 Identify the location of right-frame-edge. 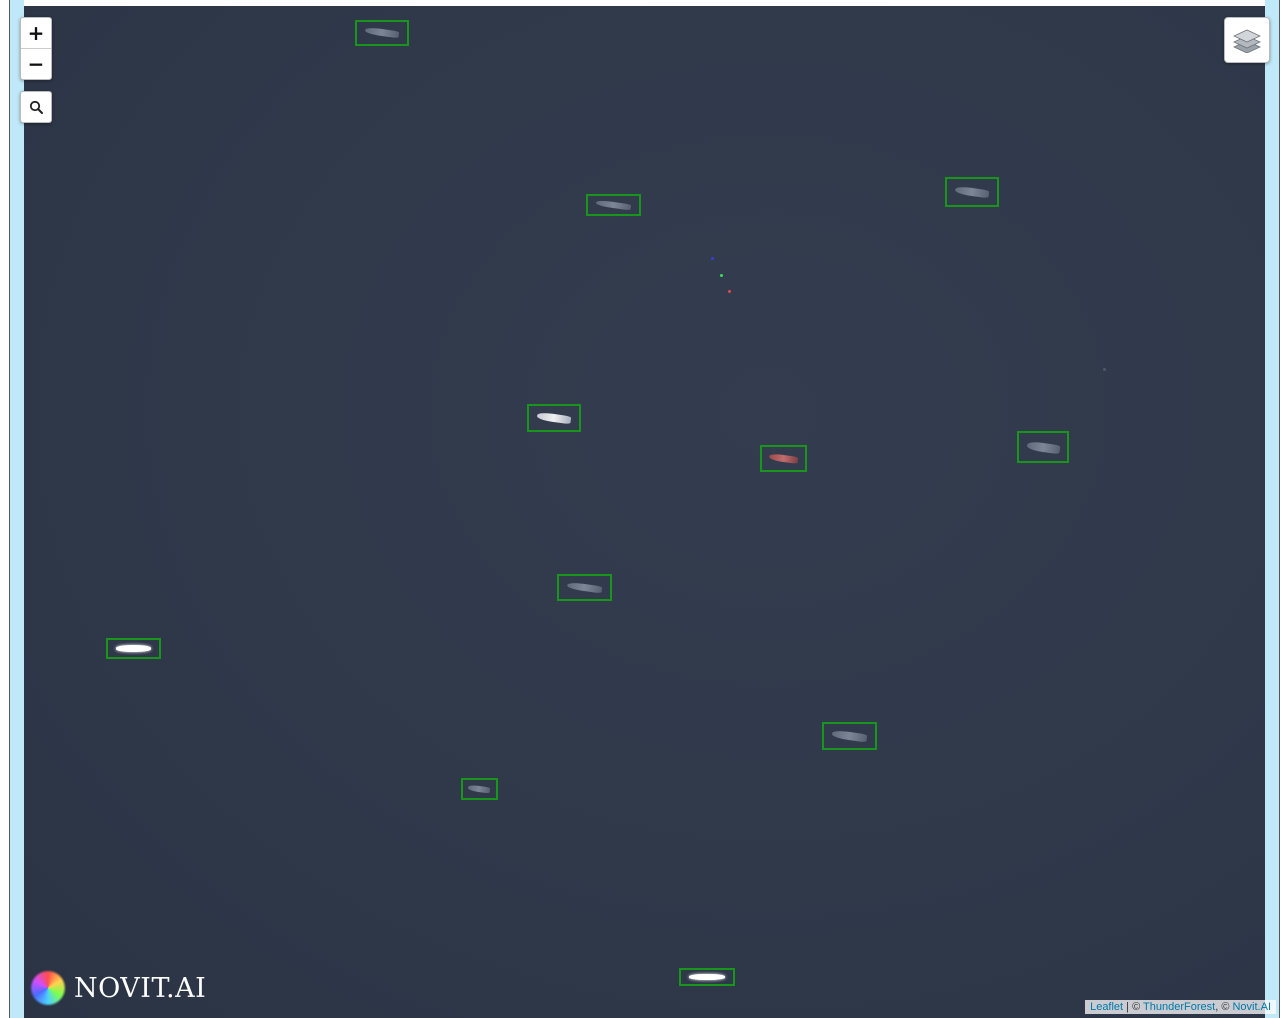
(1272, 509).